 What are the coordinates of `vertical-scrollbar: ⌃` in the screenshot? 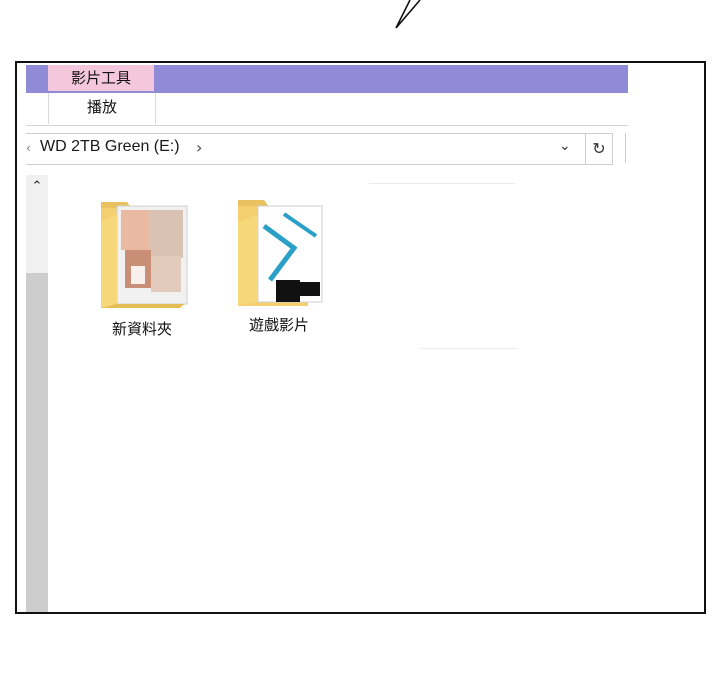 It's located at (37, 393).